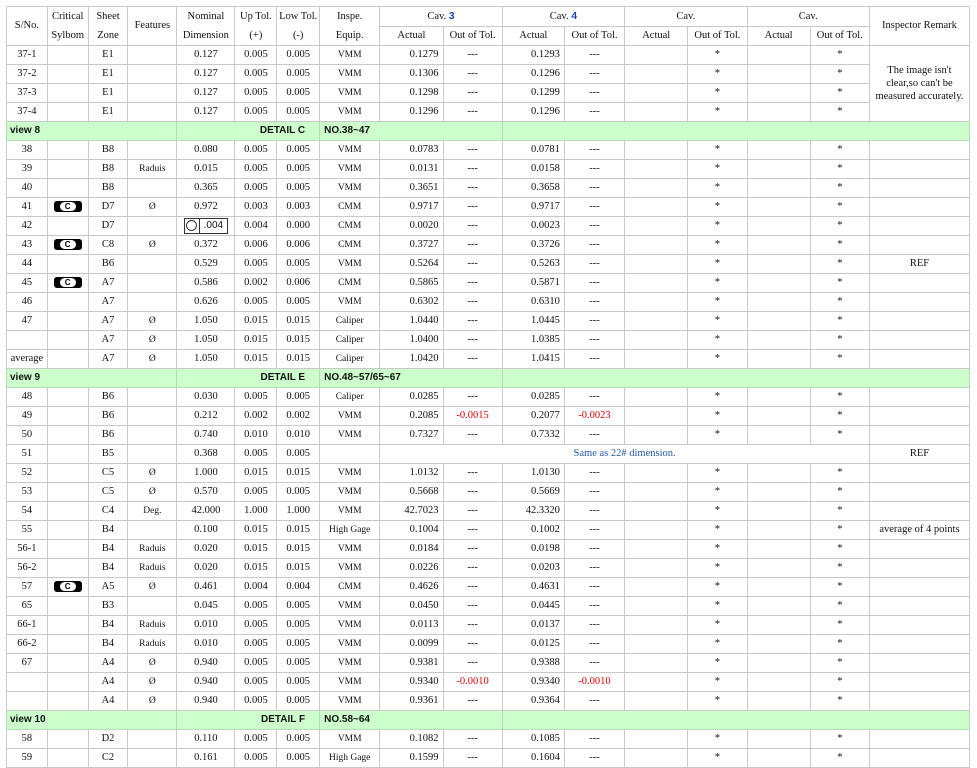 Image resolution: width=977 pixels, height=768 pixels. Describe the element at coordinates (108, 758) in the screenshot. I see `zone-cell: C2` at that location.